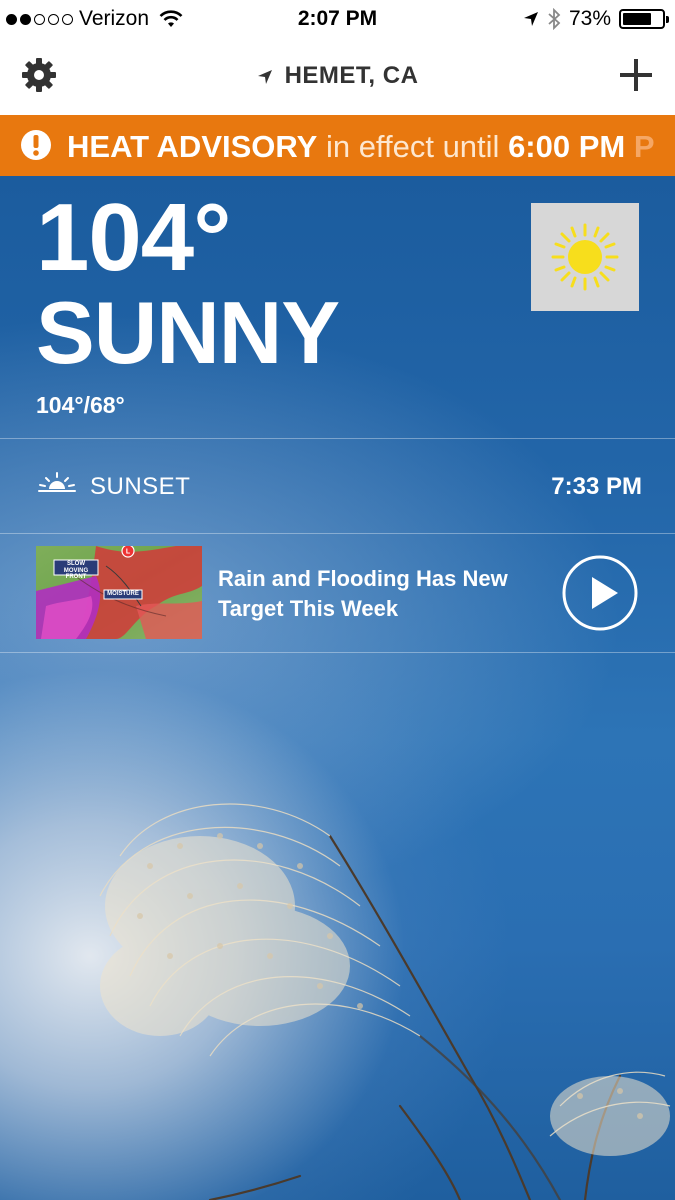  I want to click on video-thumbnail: L SLOW MOVING FRONT MOISTURE, so click(119, 592).